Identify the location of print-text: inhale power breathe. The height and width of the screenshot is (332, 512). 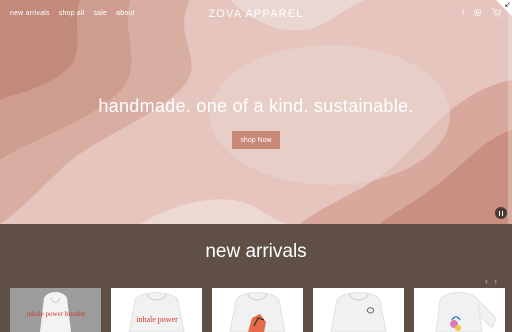
(56, 314).